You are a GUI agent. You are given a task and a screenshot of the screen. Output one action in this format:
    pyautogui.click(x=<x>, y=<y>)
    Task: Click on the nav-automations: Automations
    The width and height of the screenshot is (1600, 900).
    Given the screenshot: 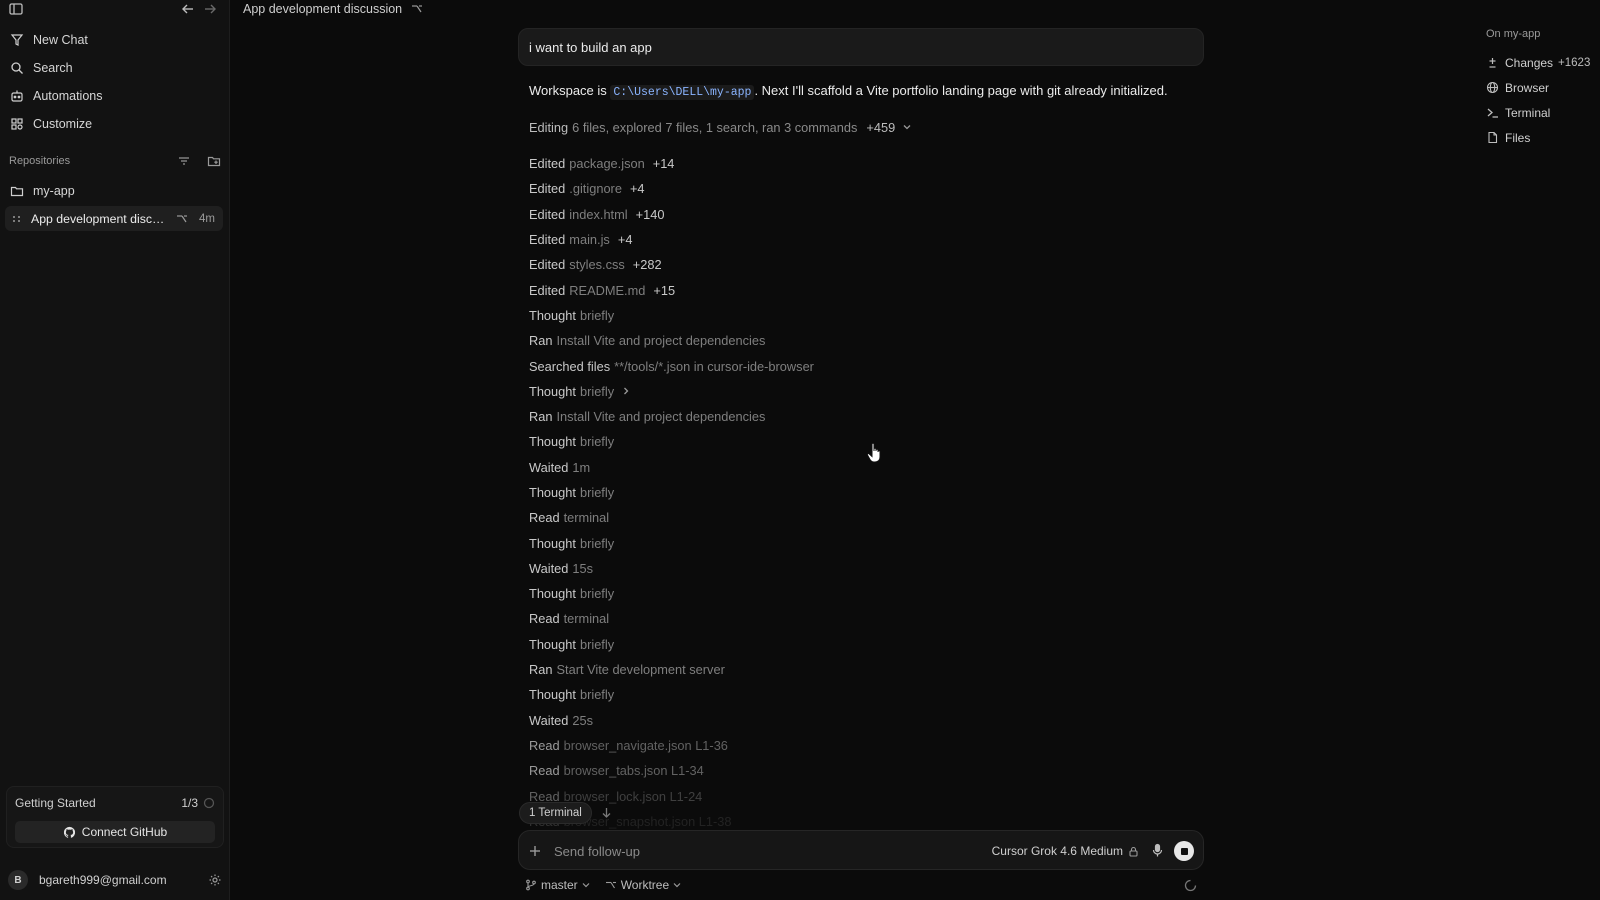 What is the action you would take?
    pyautogui.click(x=115, y=96)
    